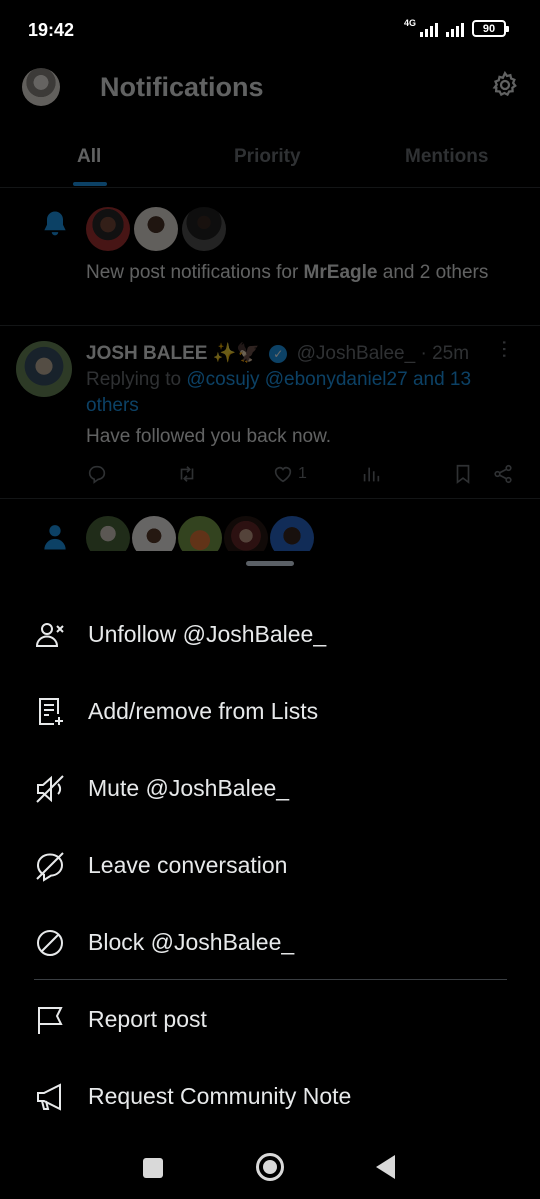 This screenshot has width=540, height=1199. Describe the element at coordinates (182, 87) in the screenshot. I see `page-title: Notifications` at that location.